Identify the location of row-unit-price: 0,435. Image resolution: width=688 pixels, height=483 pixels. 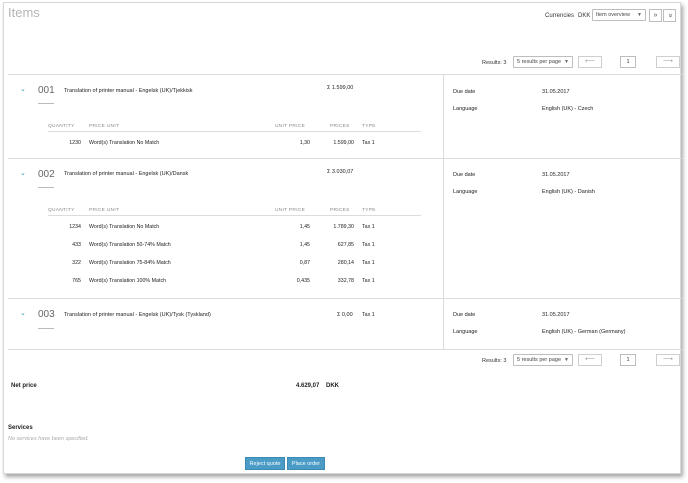
(303, 281).